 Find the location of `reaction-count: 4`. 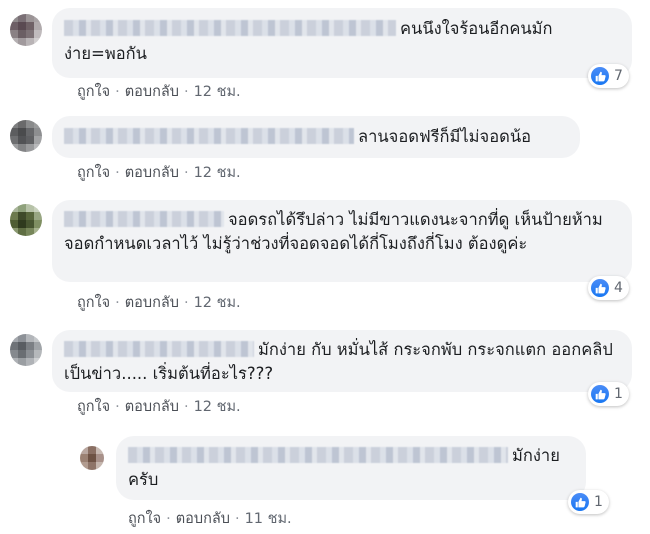

reaction-count: 4 is located at coordinates (608, 288).